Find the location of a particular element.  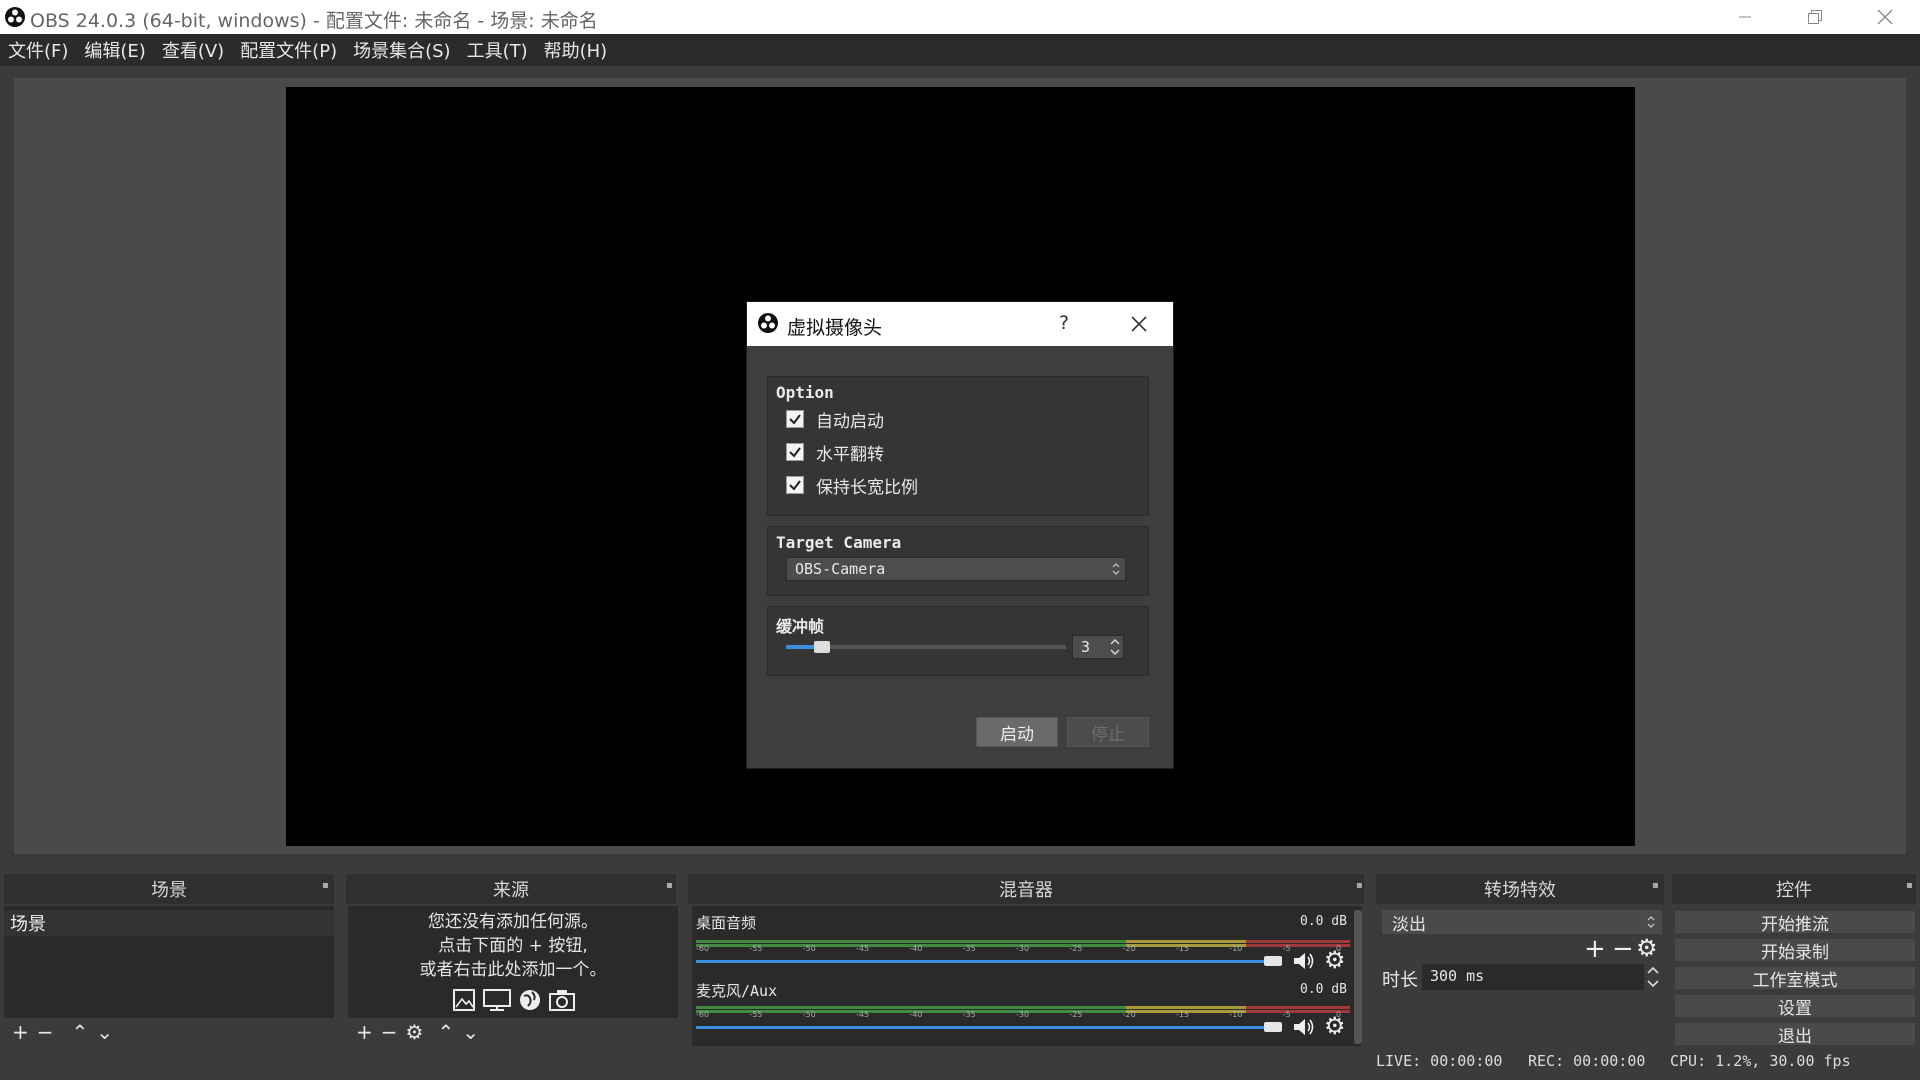

start-streaming-button: 开始推流 is located at coordinates (1795, 922).